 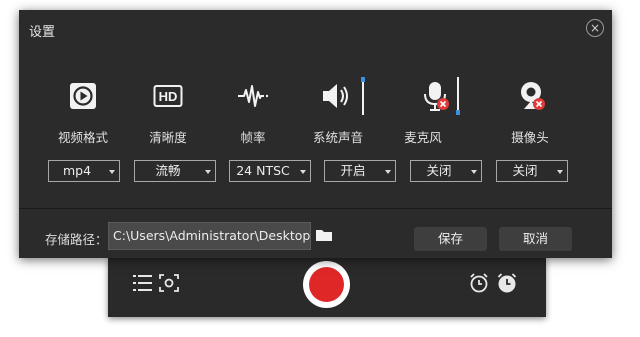 What do you see at coordinates (253, 137) in the screenshot?
I see `setting-label: 帧率` at bounding box center [253, 137].